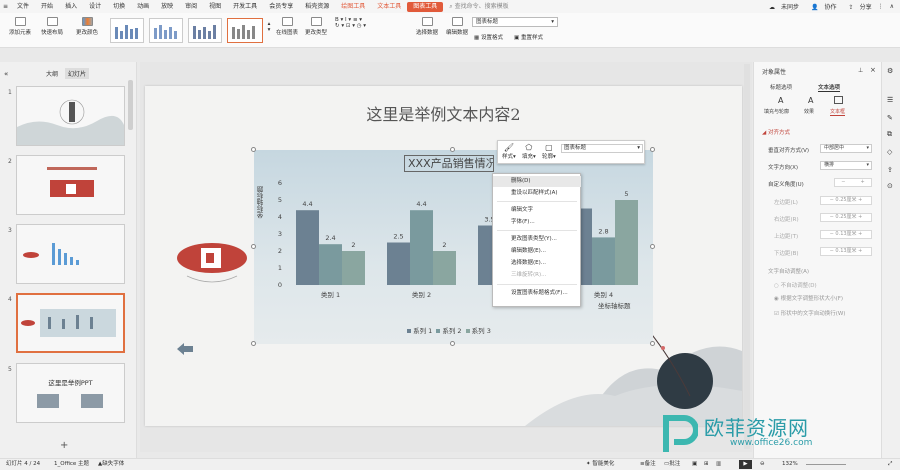 This screenshot has height=470, width=900. Describe the element at coordinates (5, 6) in the screenshot. I see `hamburger-icon: ≡` at that location.